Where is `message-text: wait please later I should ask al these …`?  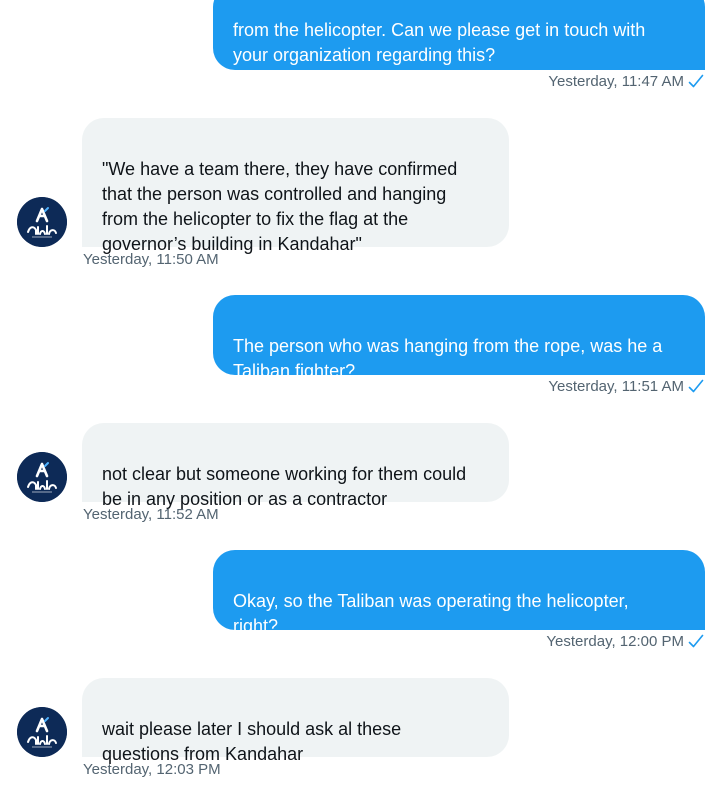 message-text: wait please later I should ask al these … is located at coordinates (252, 741).